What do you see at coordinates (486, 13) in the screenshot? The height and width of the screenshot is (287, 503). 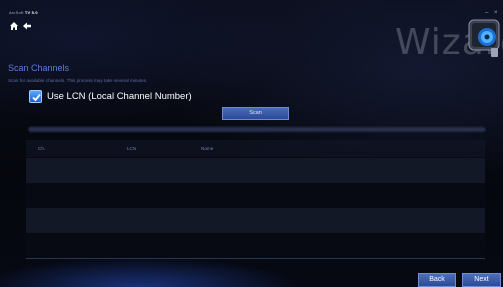 I see `minimize-icon: –` at bounding box center [486, 13].